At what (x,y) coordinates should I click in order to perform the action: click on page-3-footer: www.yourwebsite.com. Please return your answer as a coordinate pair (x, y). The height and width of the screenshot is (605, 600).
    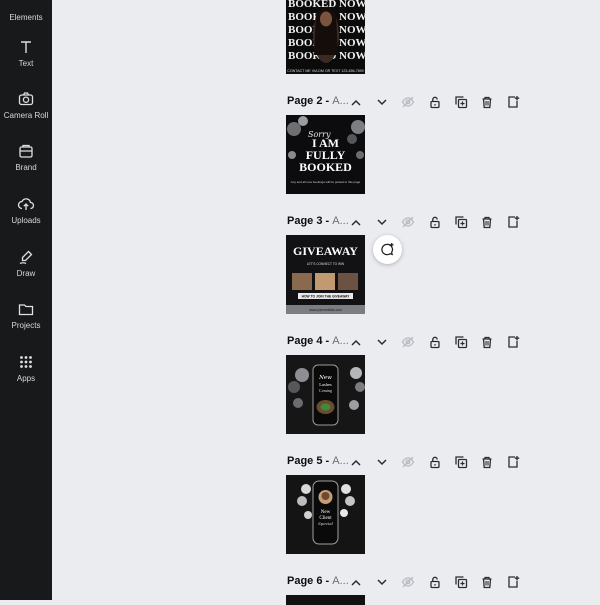
    Looking at the image, I should click on (325, 310).